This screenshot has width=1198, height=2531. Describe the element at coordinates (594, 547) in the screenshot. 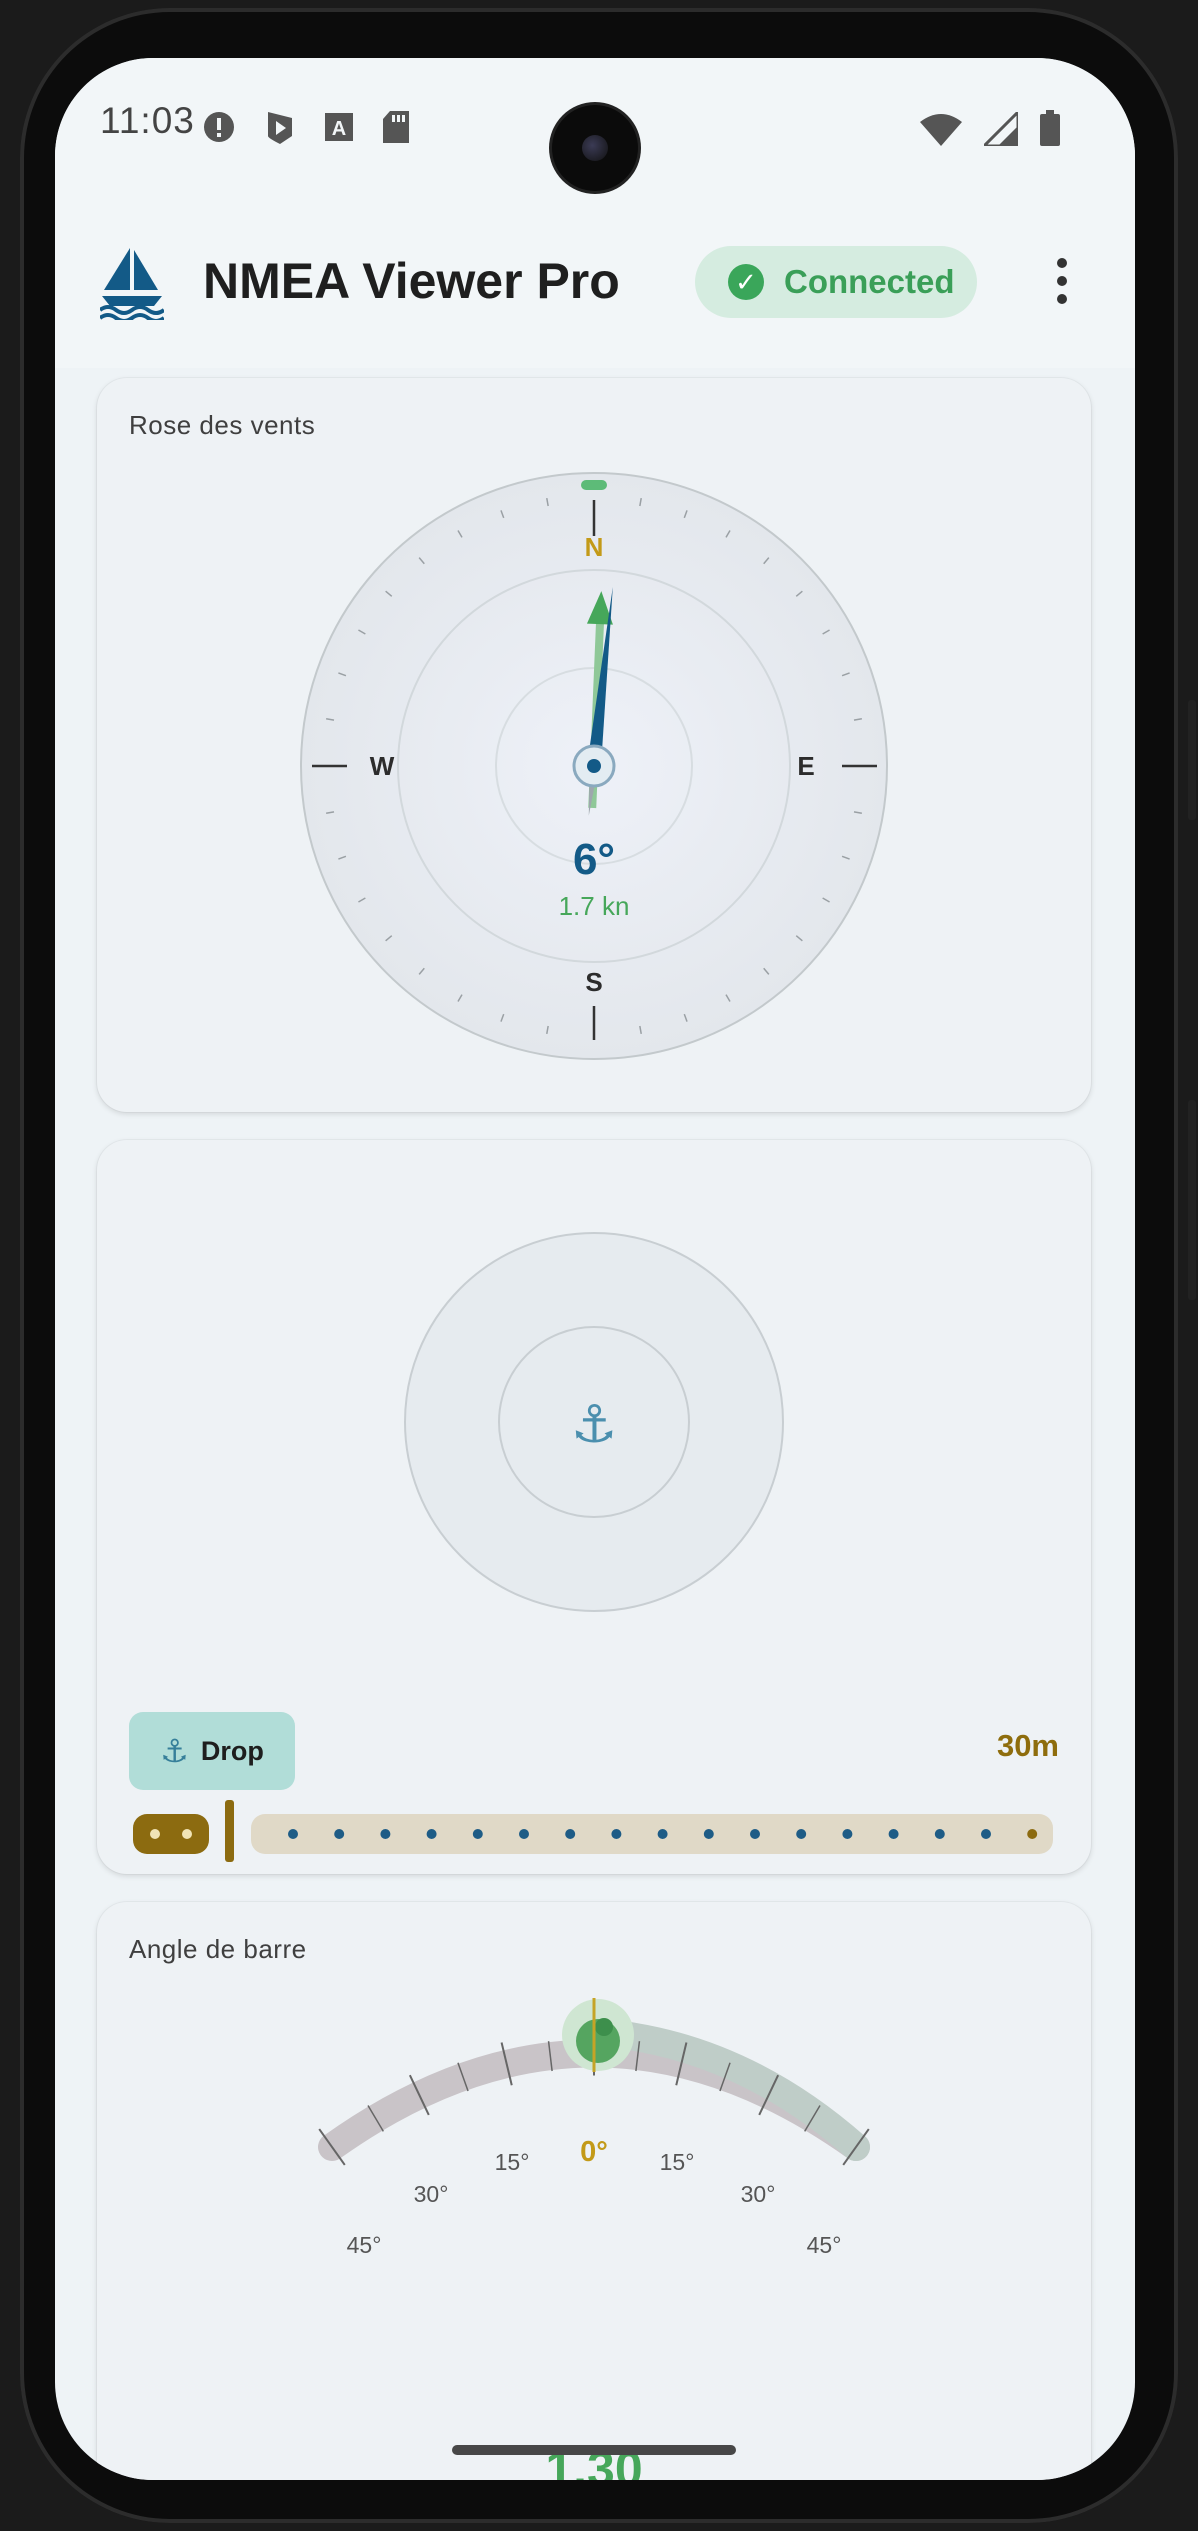

I see `north-label: N` at that location.